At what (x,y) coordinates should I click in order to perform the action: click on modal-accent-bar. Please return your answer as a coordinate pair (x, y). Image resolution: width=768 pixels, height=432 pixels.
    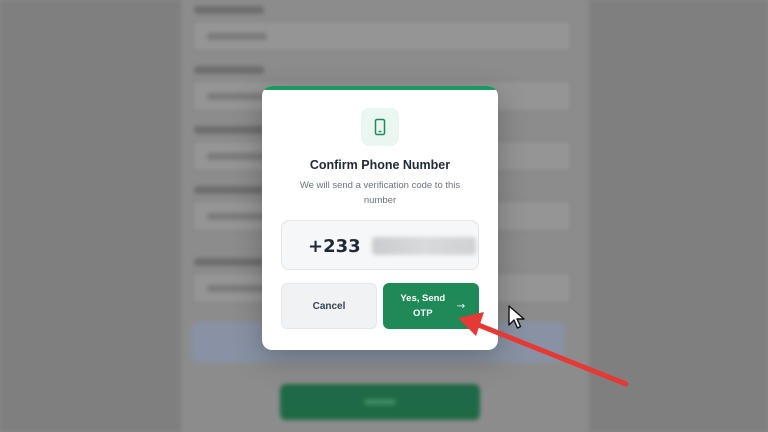
    Looking at the image, I should click on (380, 88).